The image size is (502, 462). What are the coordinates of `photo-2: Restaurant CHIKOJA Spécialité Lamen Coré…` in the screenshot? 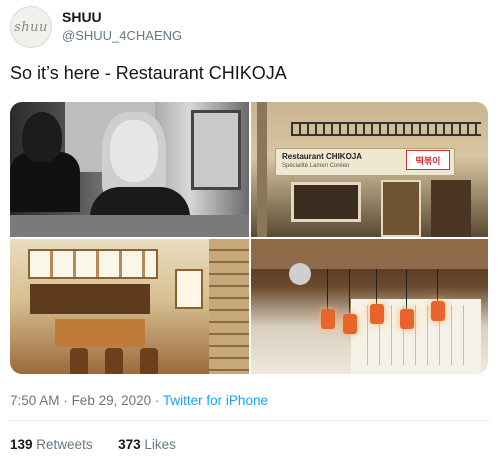 It's located at (369, 169).